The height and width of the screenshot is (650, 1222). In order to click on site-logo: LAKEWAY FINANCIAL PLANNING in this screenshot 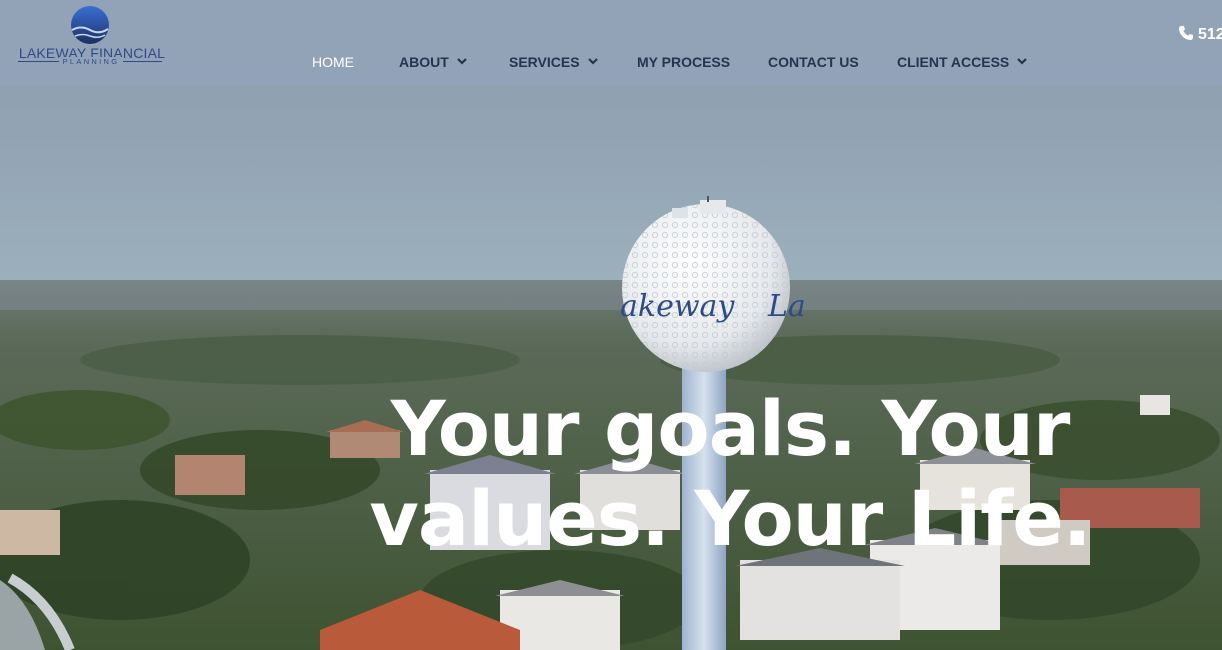, I will do `click(91, 37)`.